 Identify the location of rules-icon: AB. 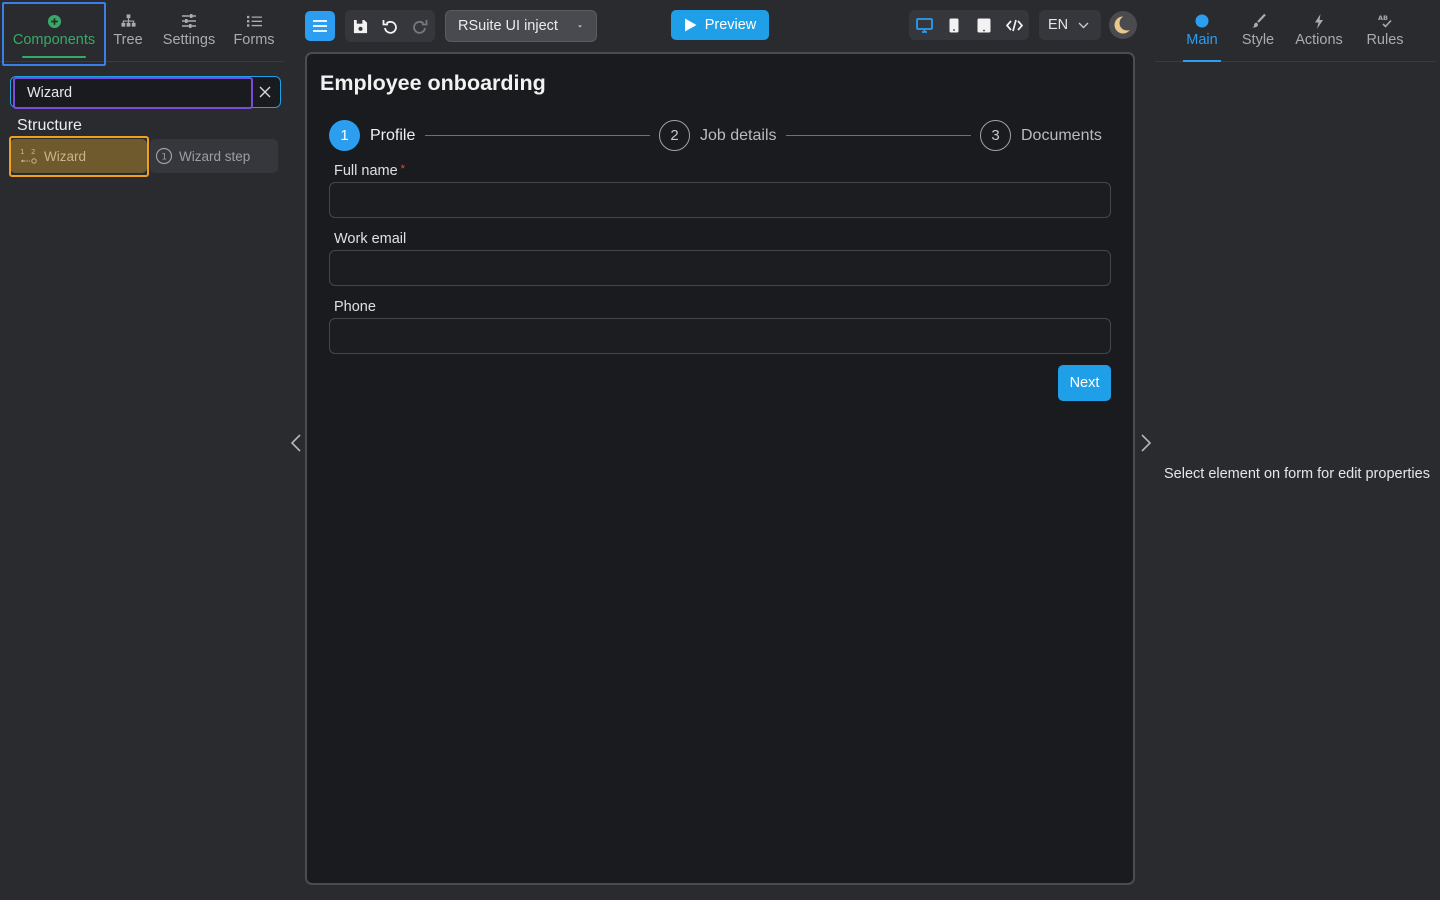
(1385, 21).